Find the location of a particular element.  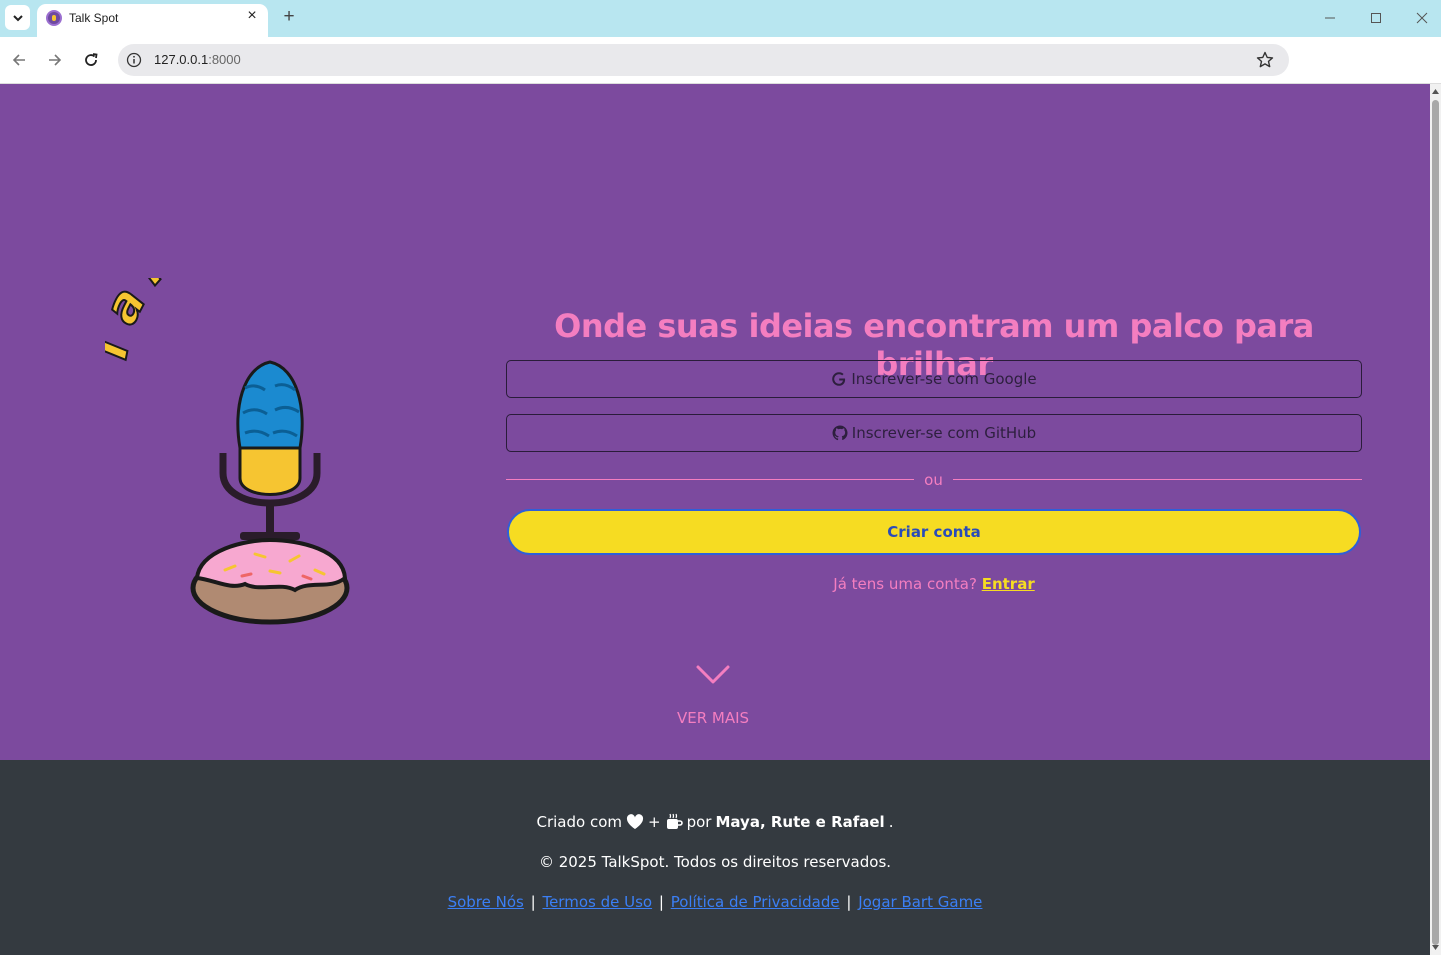

minimize-icon is located at coordinates (1330, 18).